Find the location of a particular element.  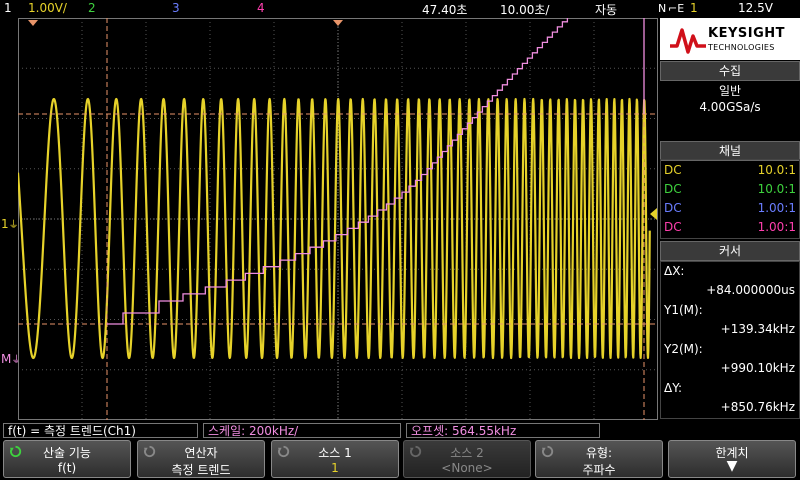

keysight-logo: KEYSIGHT TECHNOLOGIES is located at coordinates (730, 39).